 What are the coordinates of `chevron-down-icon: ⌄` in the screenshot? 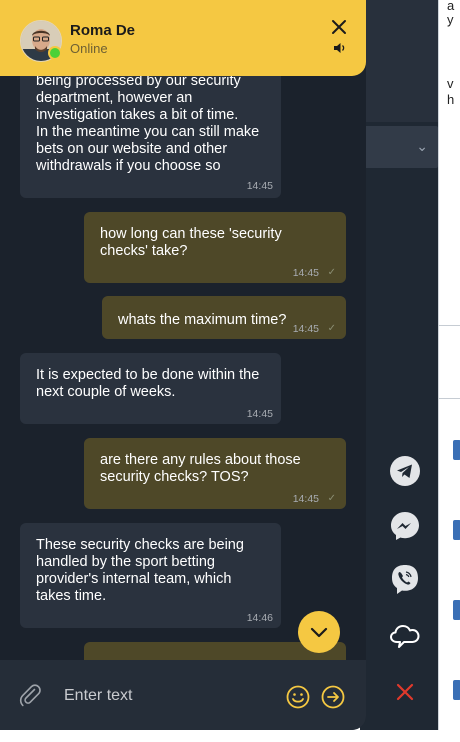 It's located at (422, 146).